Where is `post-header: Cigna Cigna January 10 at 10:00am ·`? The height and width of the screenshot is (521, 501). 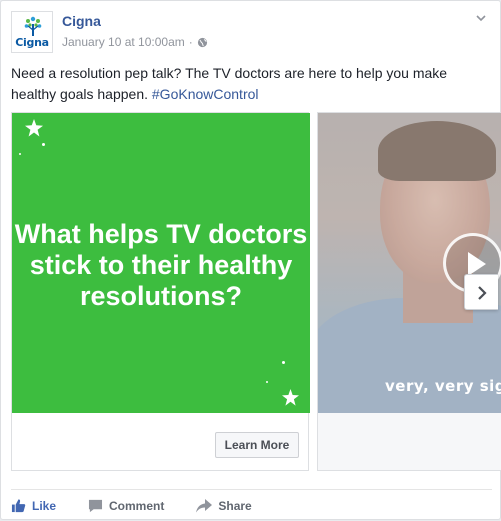
post-header: Cigna Cigna January 10 at 10:00am · is located at coordinates (251, 33).